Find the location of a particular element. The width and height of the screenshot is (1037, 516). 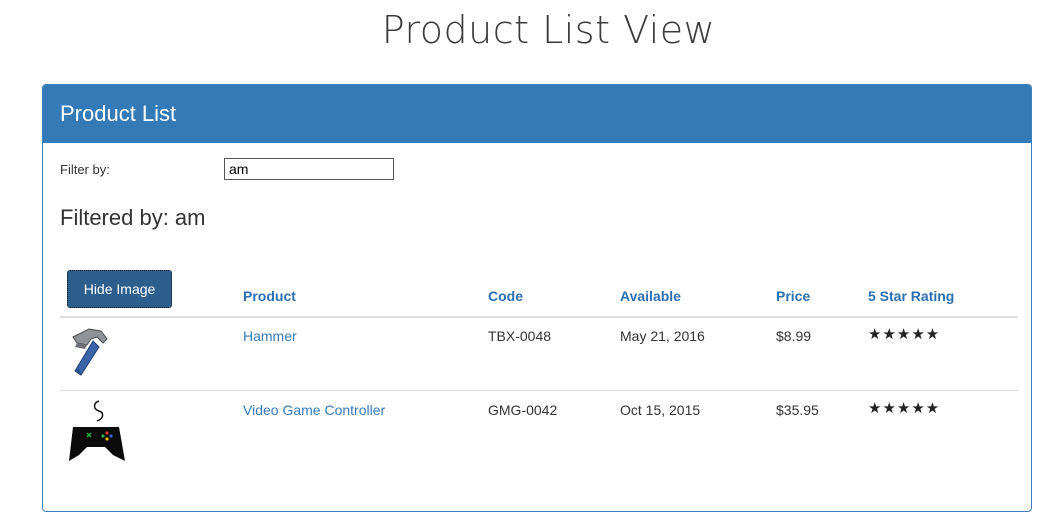

column-header-code: Code is located at coordinates (505, 296).